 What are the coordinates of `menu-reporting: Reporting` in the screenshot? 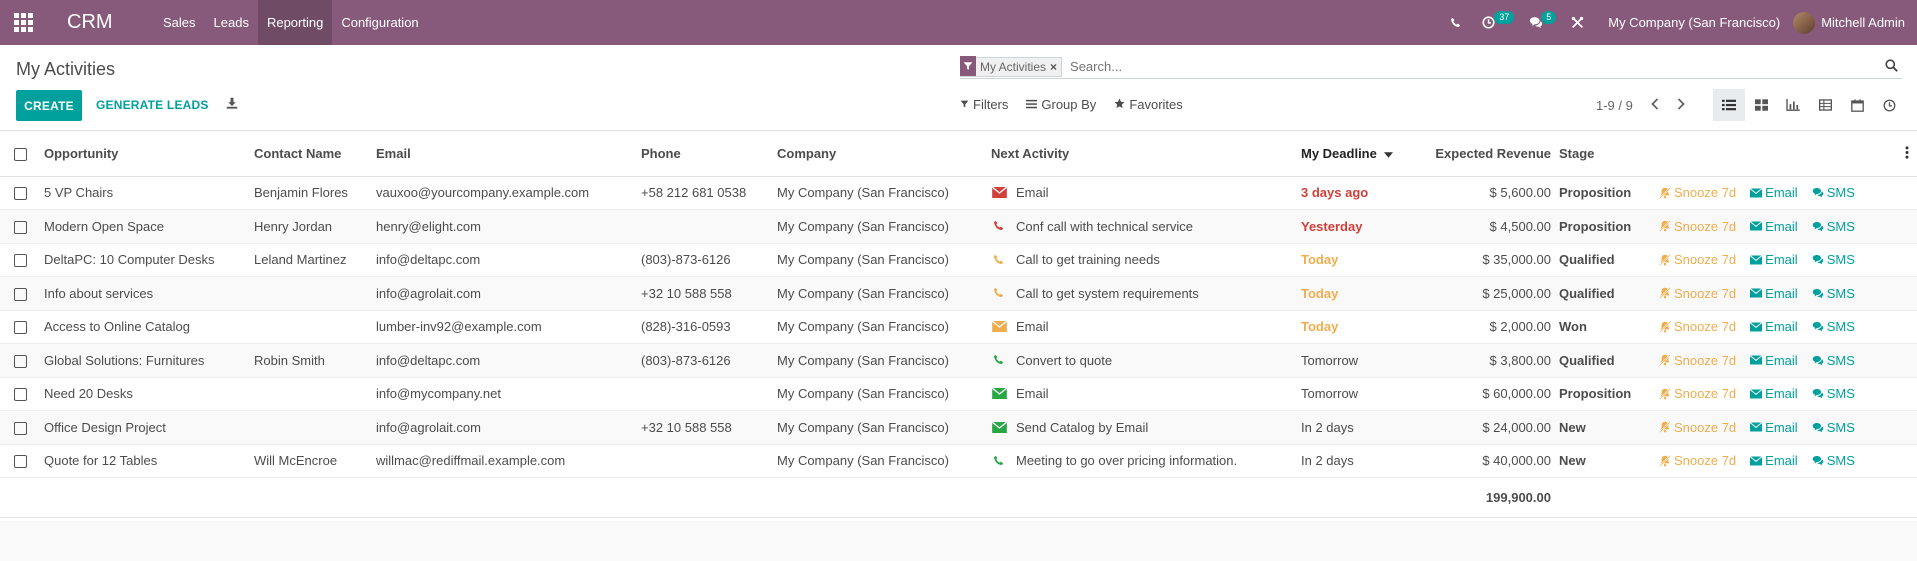 It's located at (295, 22).